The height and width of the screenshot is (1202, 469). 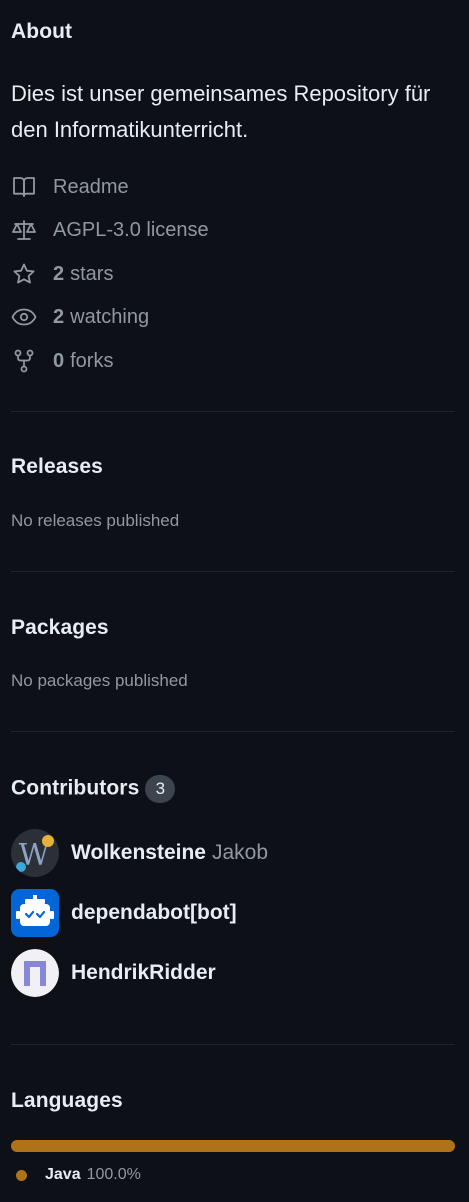 What do you see at coordinates (92, 360) in the screenshot?
I see `forks-label: forks` at bounding box center [92, 360].